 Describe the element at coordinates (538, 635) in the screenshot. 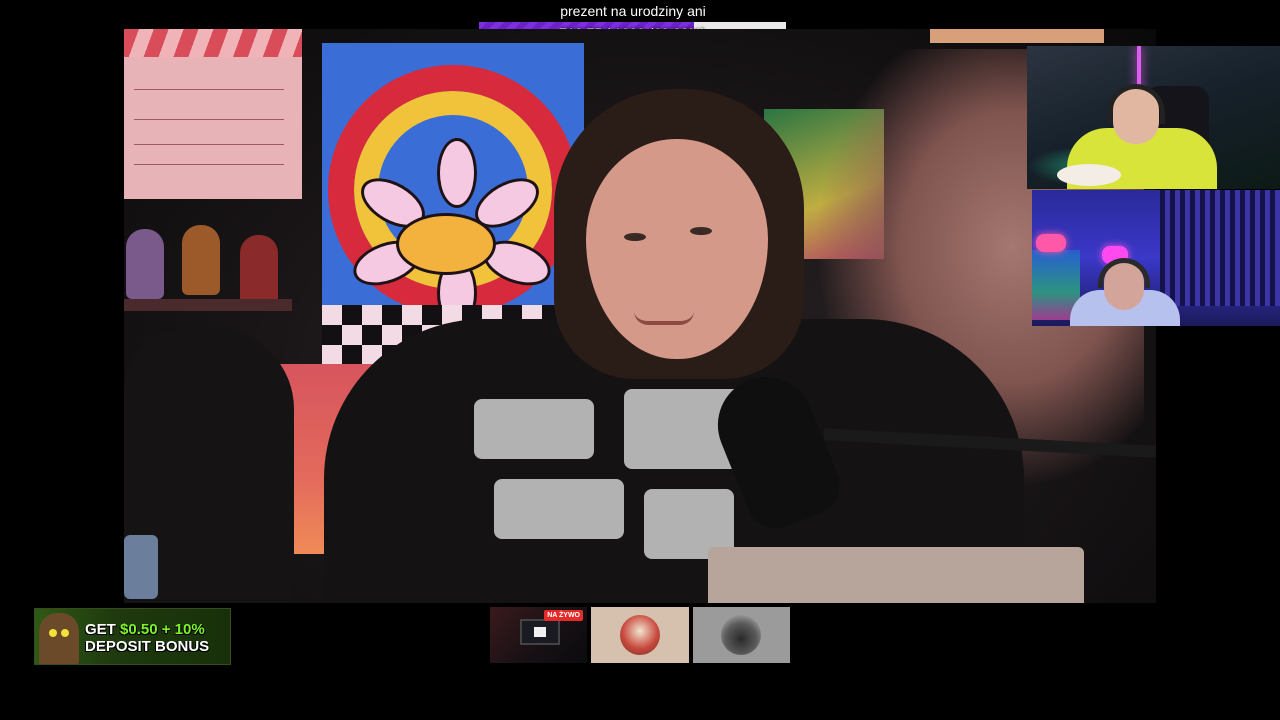

I see `stream-thumbnail-live: NA ŻYWO` at that location.